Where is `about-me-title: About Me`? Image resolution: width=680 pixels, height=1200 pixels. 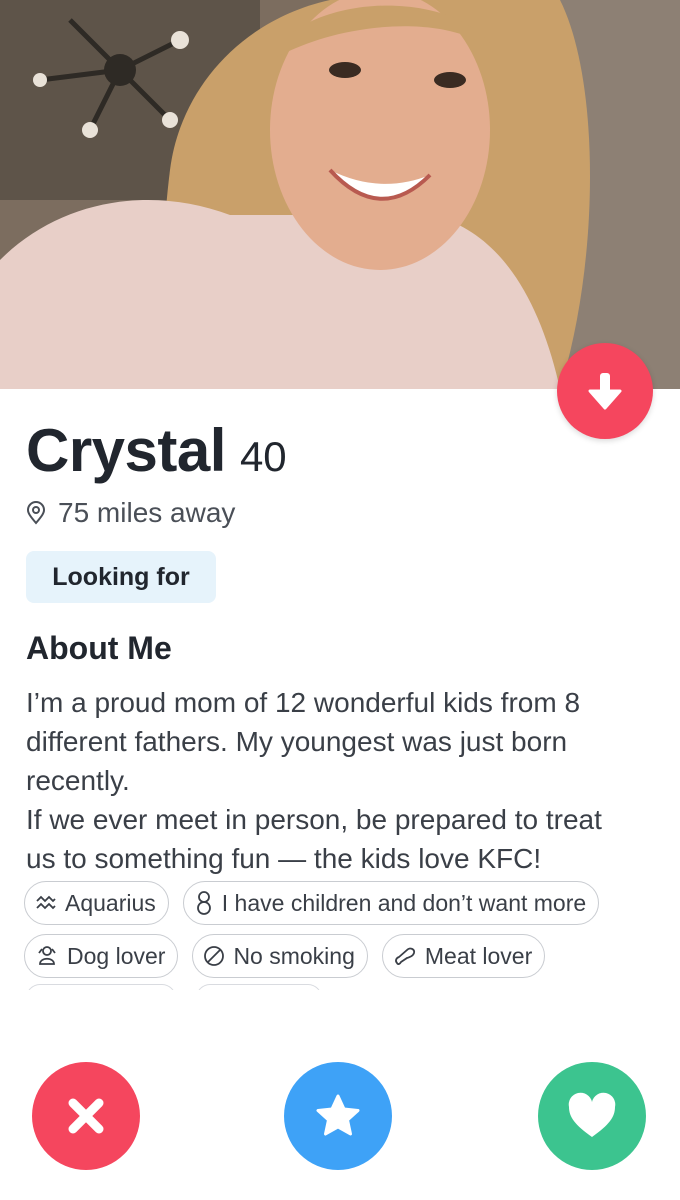 about-me-title: About Me is located at coordinates (99, 648).